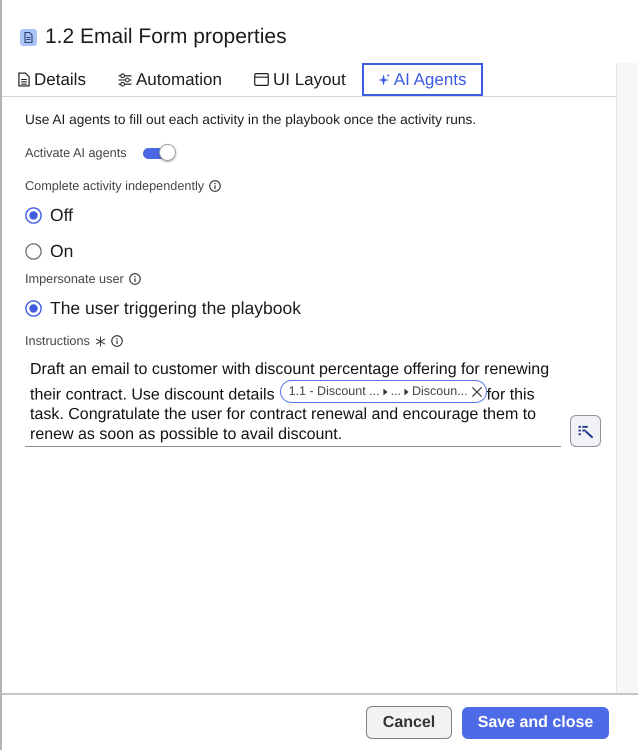  I want to click on tab: UI Layout, so click(300, 79).